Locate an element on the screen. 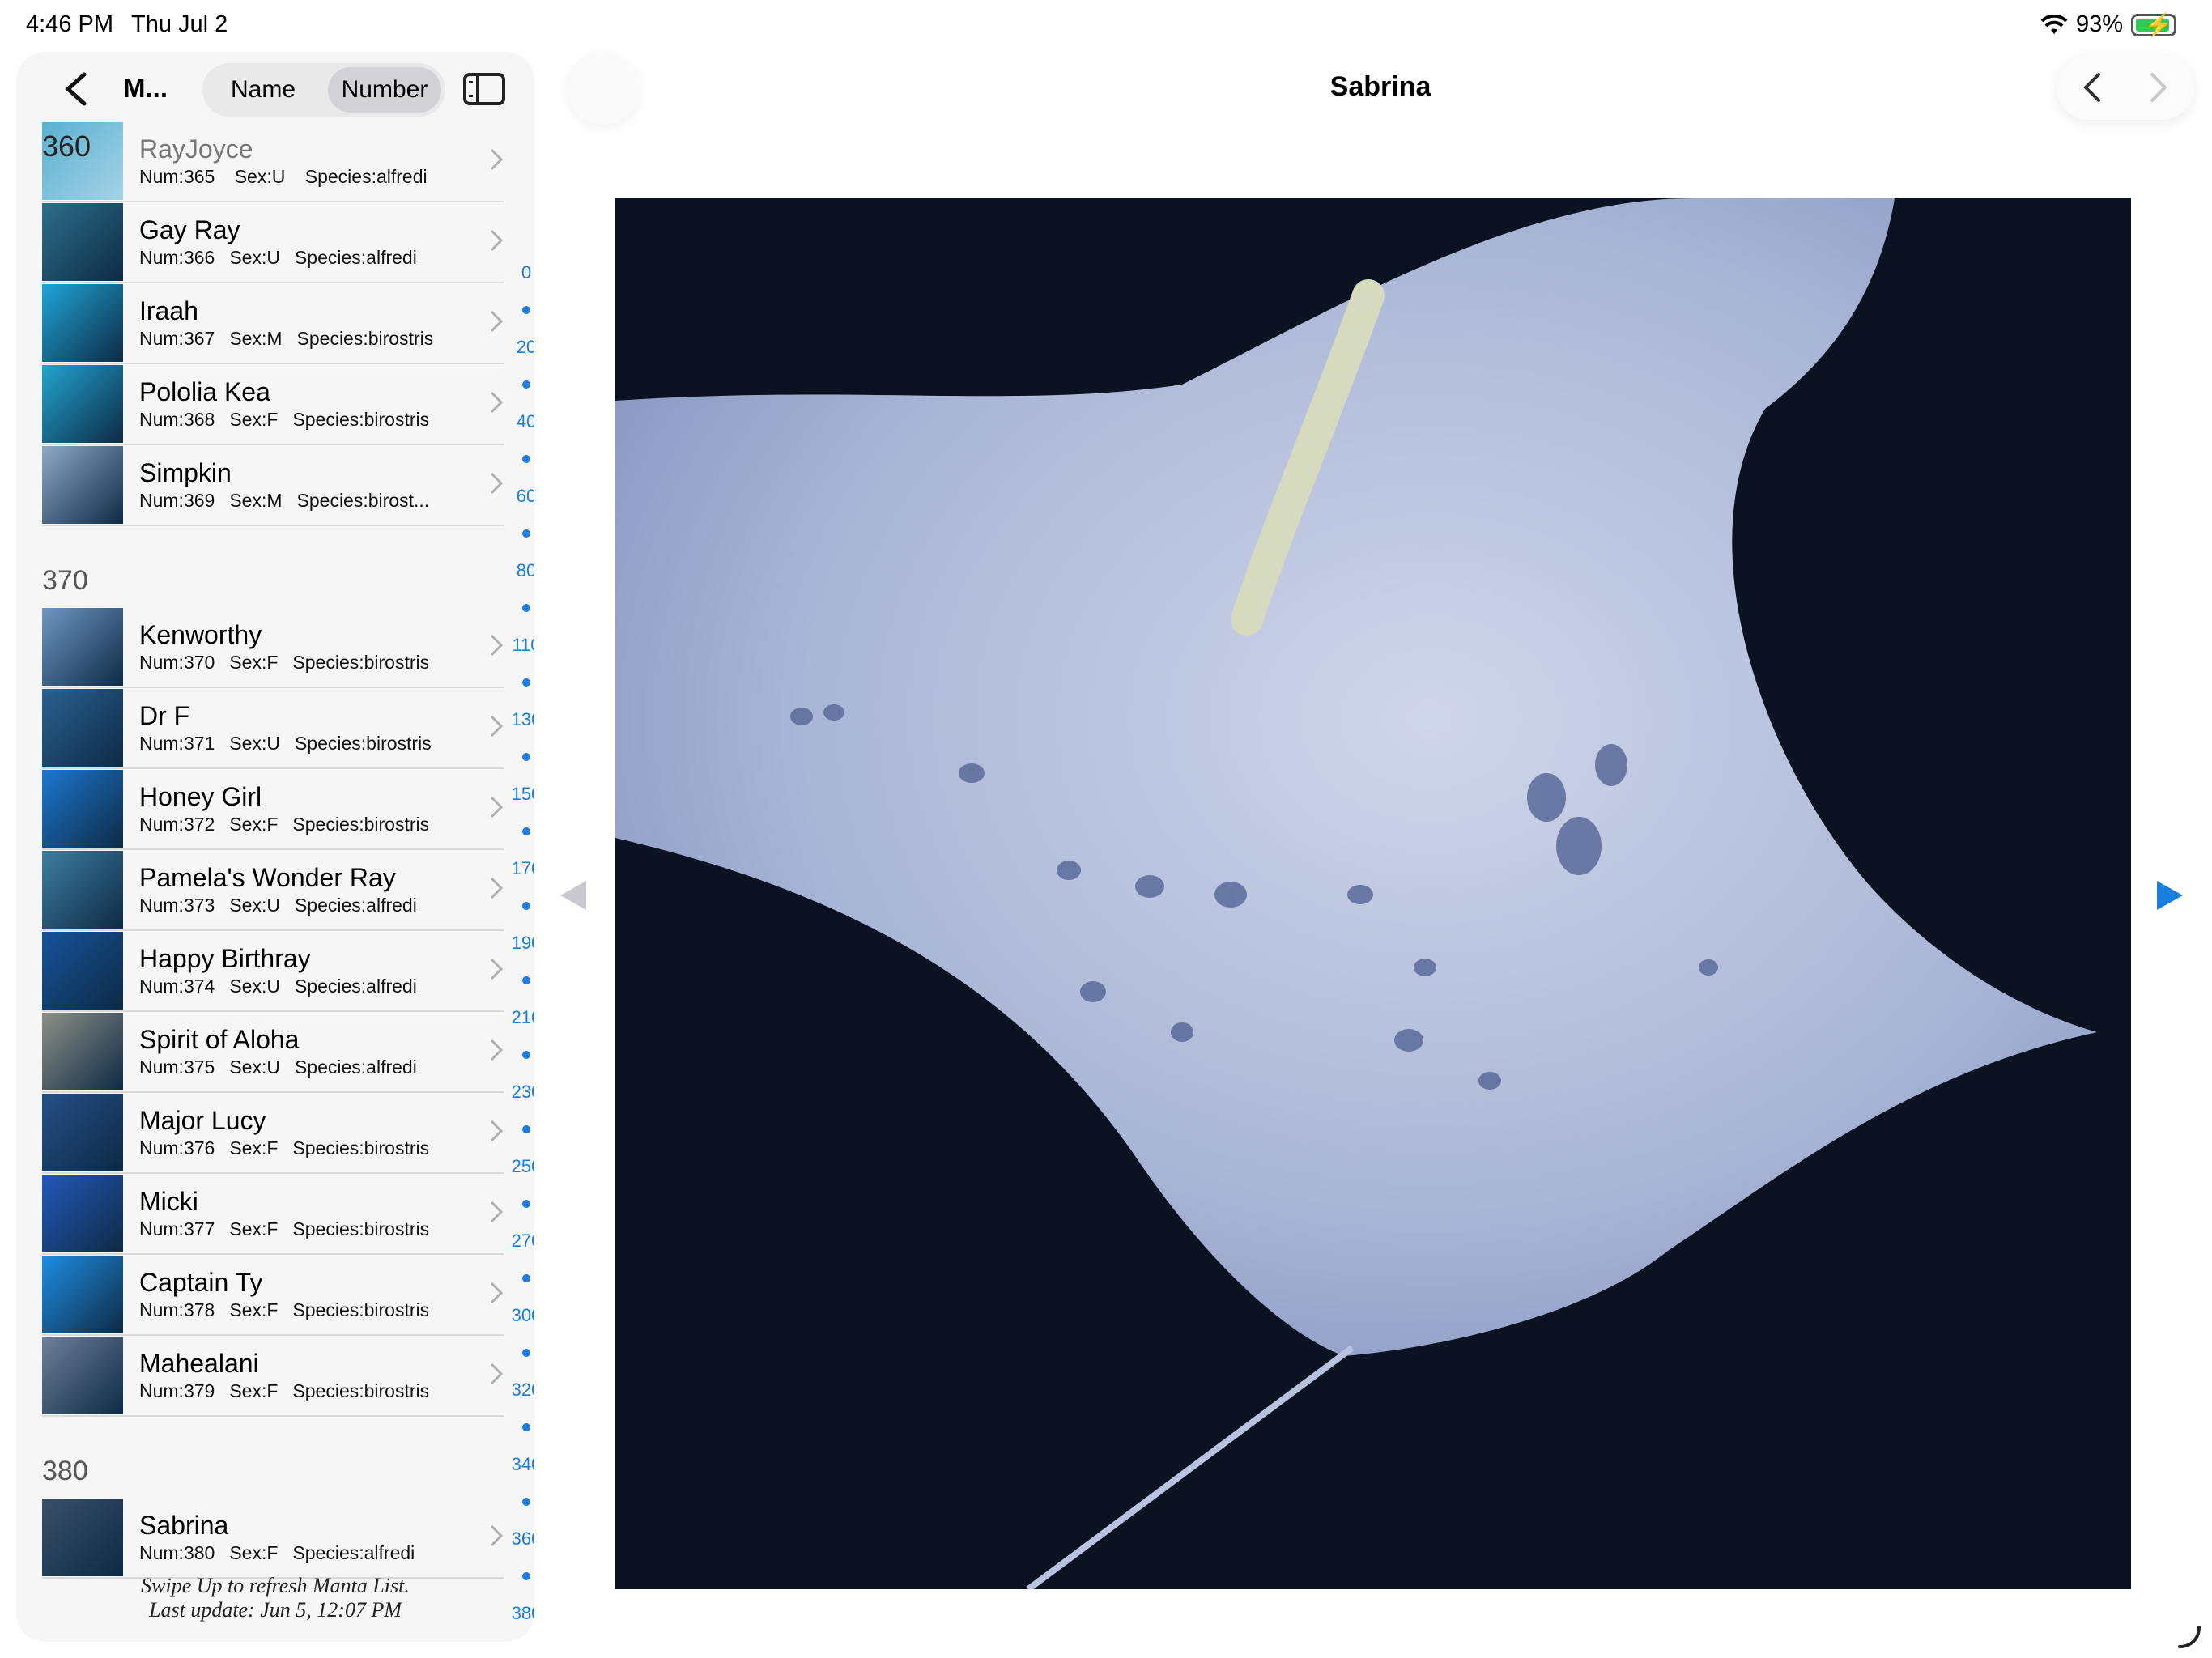  index-entry: 130 is located at coordinates (518, 719).